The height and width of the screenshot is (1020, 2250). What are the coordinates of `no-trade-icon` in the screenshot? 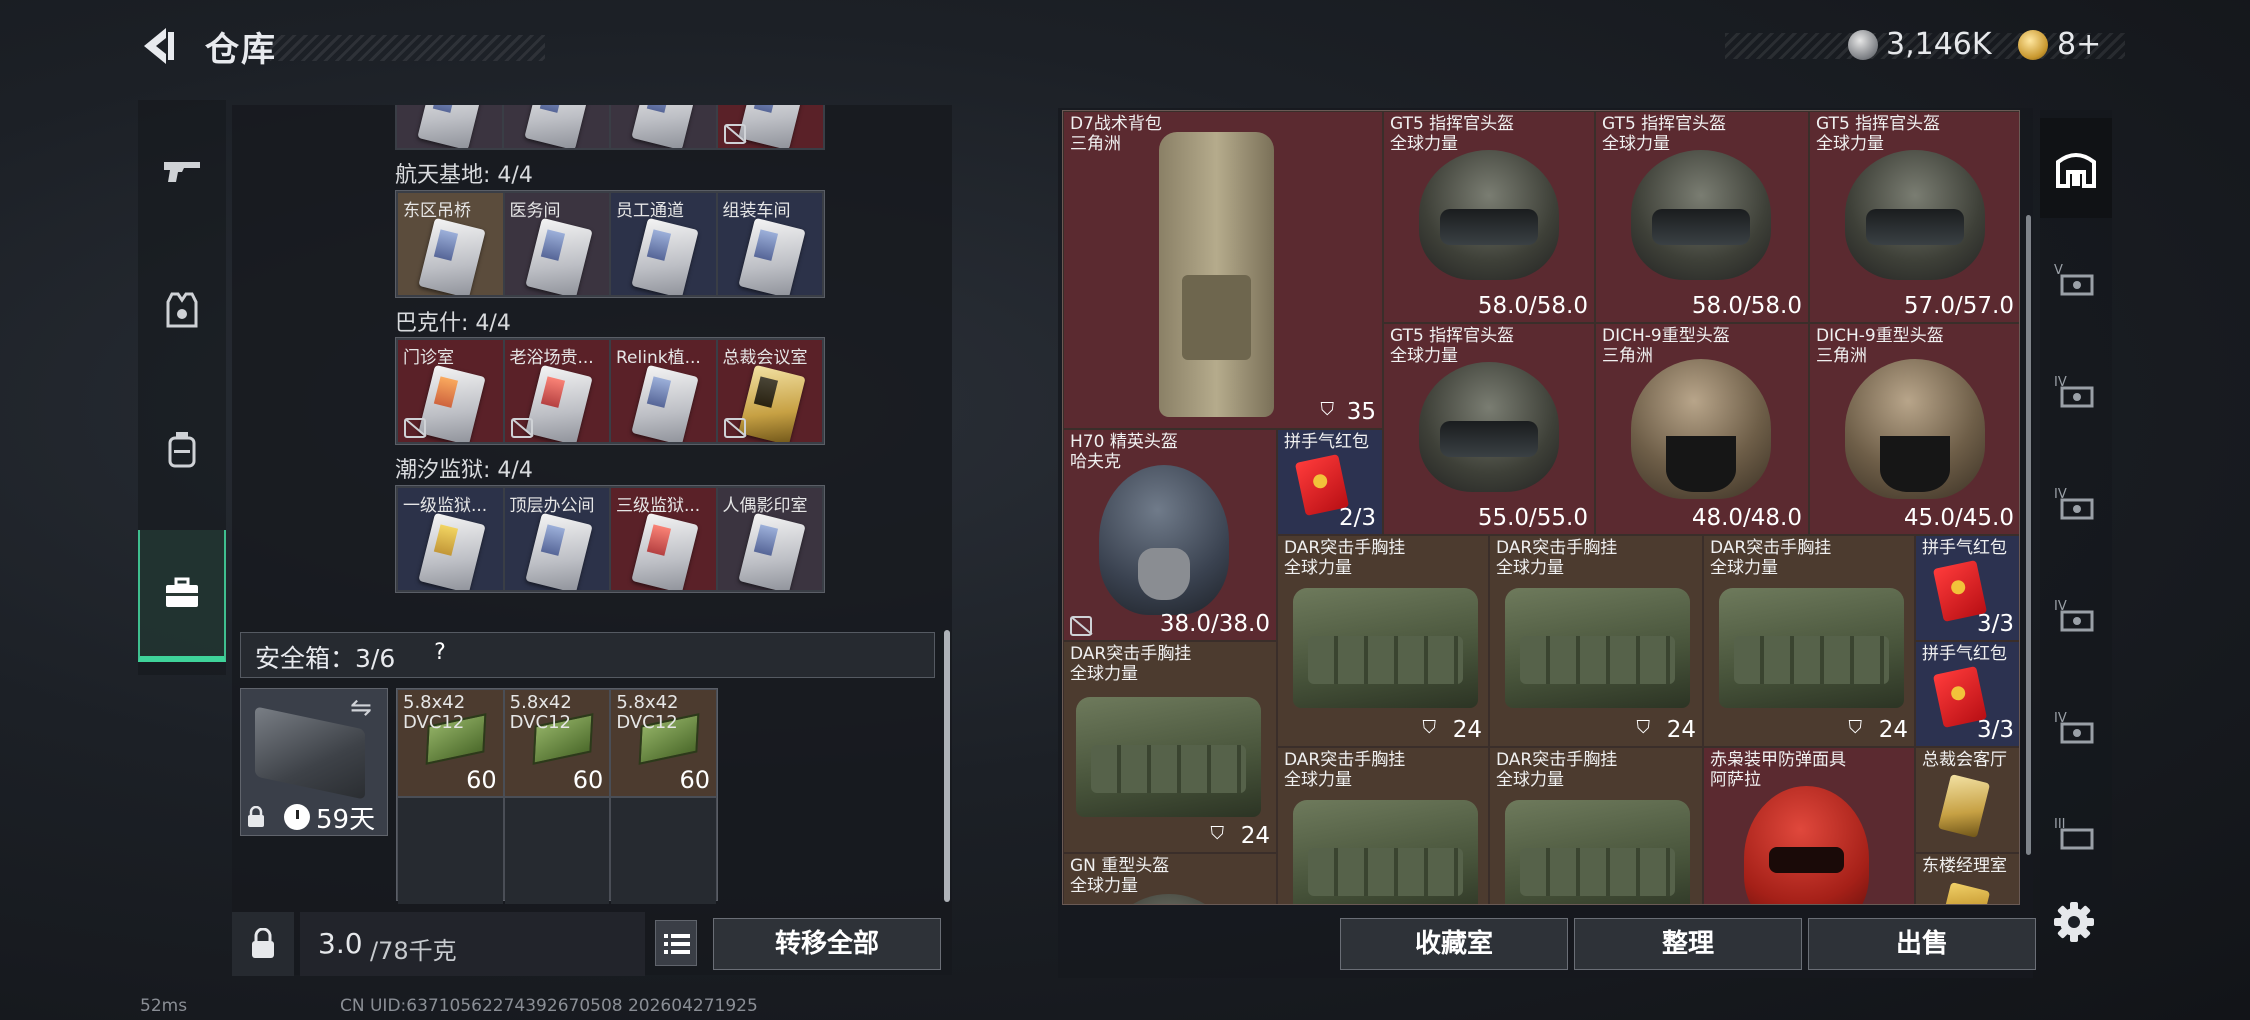 It's located at (521, 428).